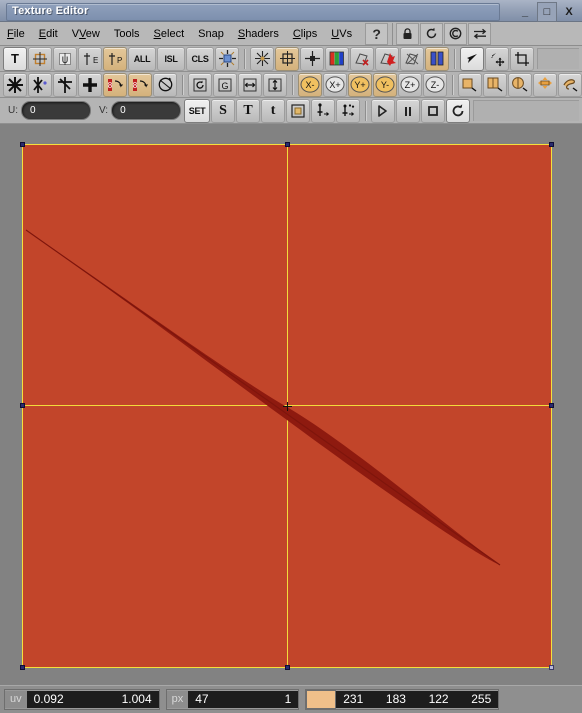 This screenshot has height=713, width=582. I want to click on uv-readout-u: 0.092, so click(48, 699).